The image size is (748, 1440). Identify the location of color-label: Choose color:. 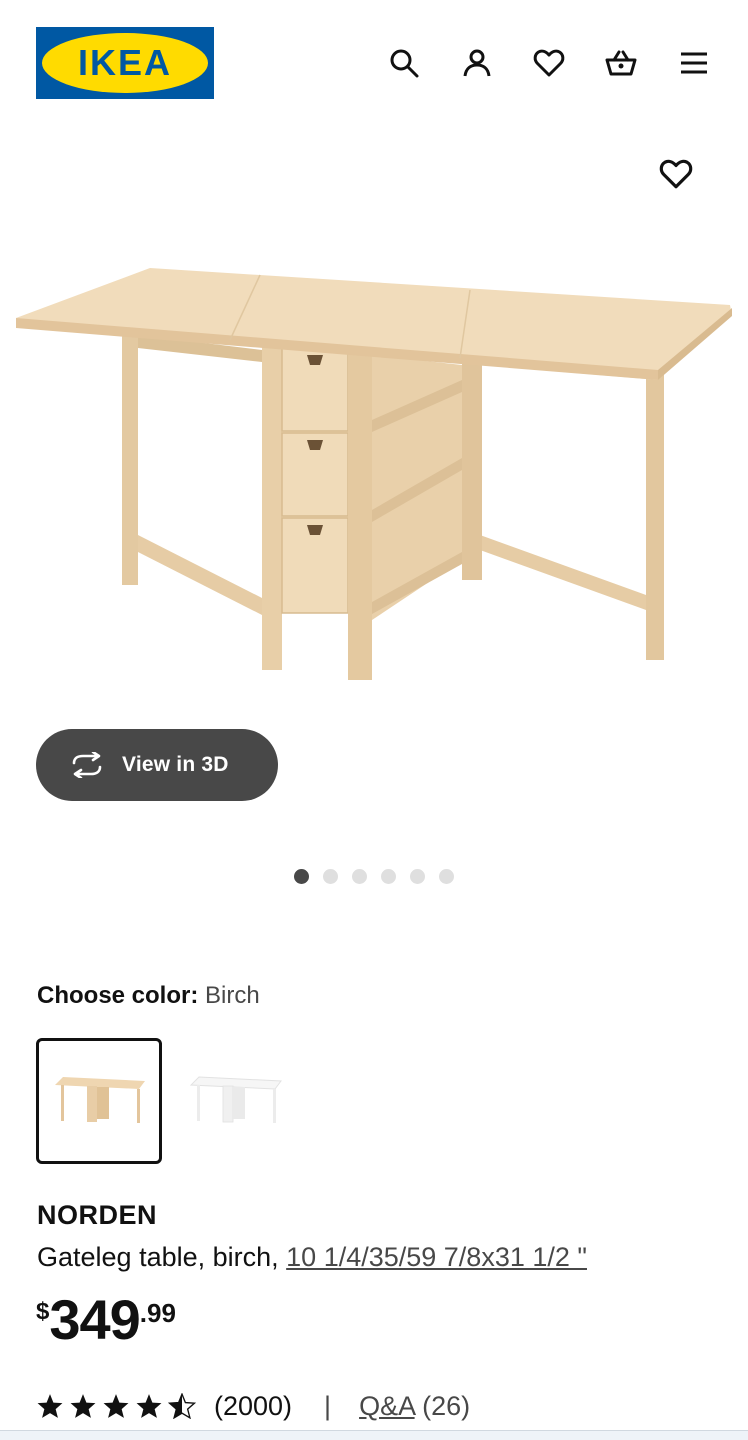
(118, 995).